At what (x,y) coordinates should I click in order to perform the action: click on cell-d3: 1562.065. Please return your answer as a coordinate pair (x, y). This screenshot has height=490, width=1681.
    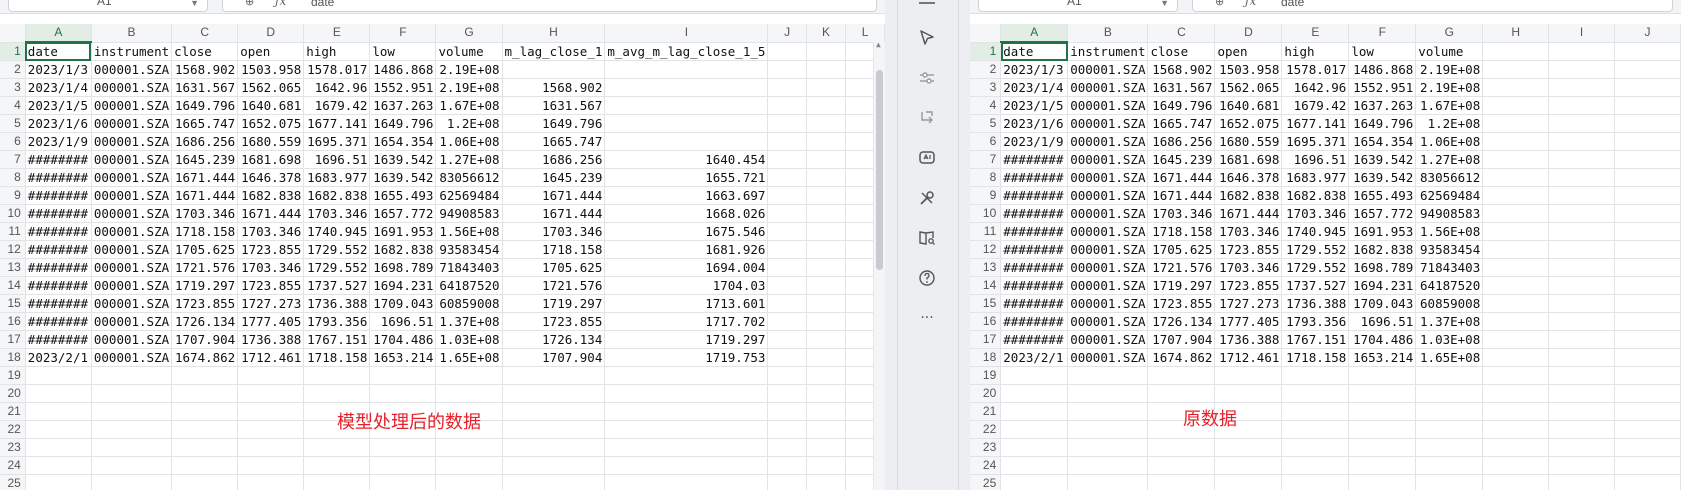
    Looking at the image, I should click on (1248, 87).